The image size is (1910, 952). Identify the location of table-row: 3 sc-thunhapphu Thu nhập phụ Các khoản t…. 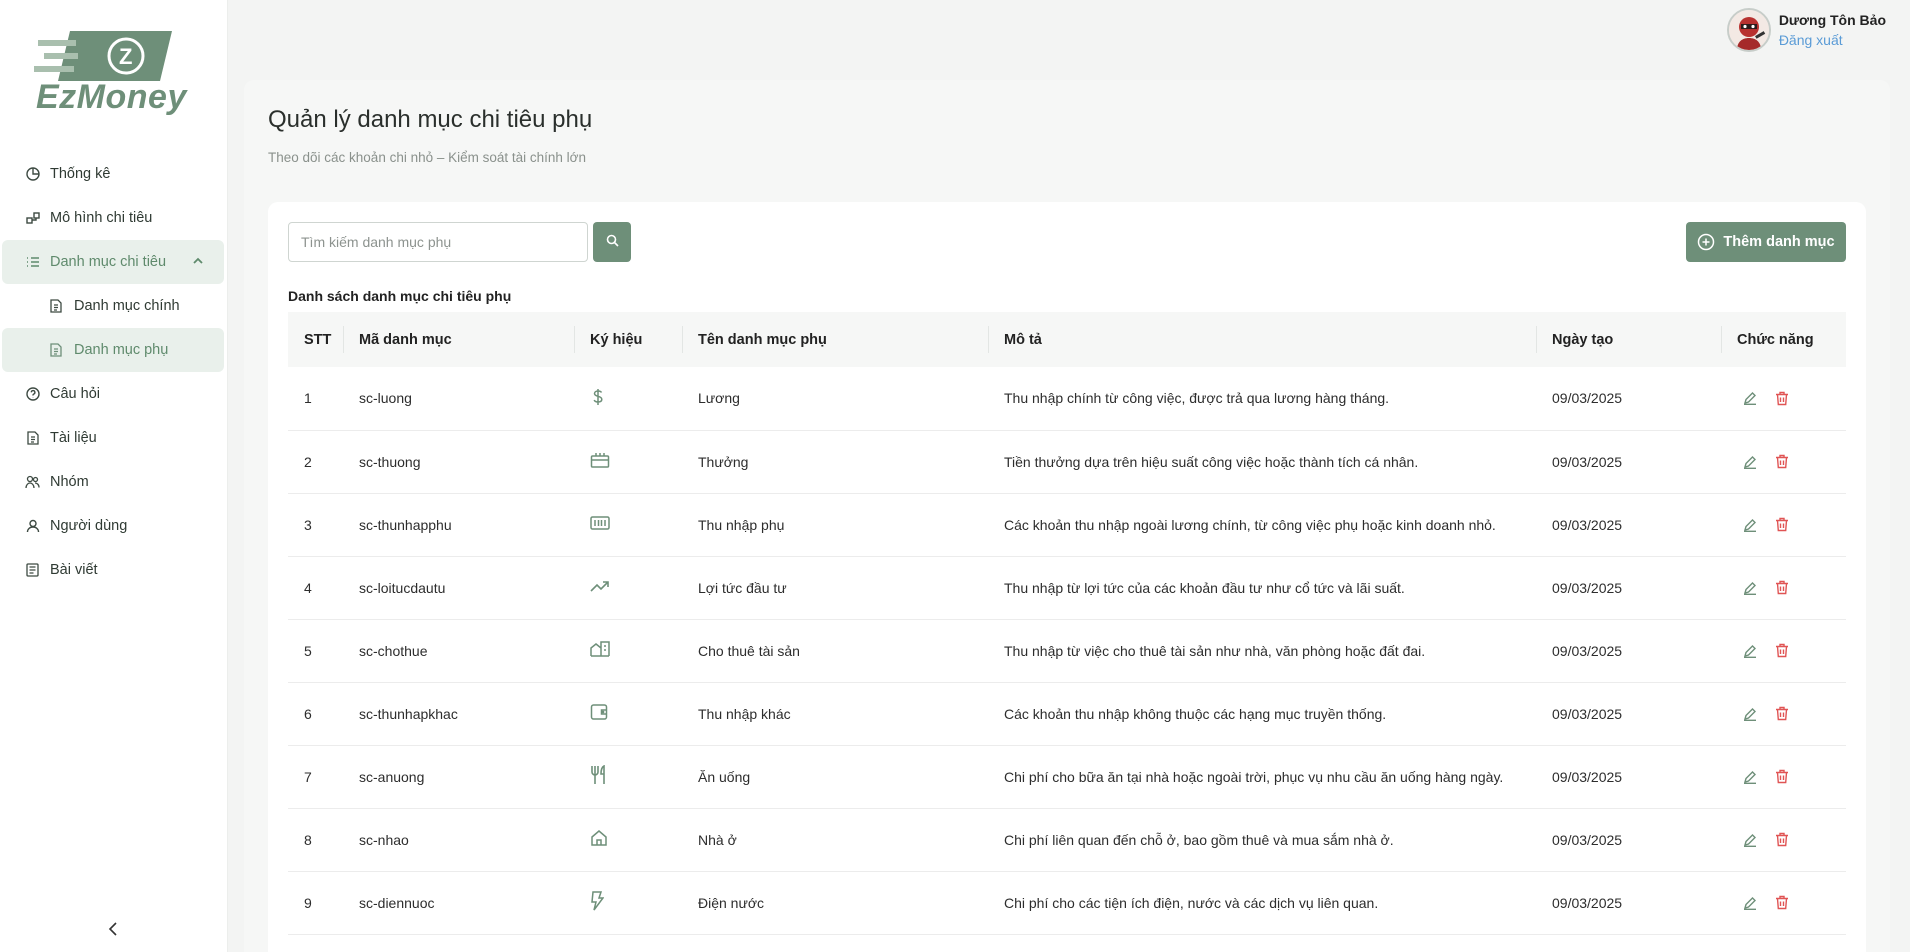
(1067, 524).